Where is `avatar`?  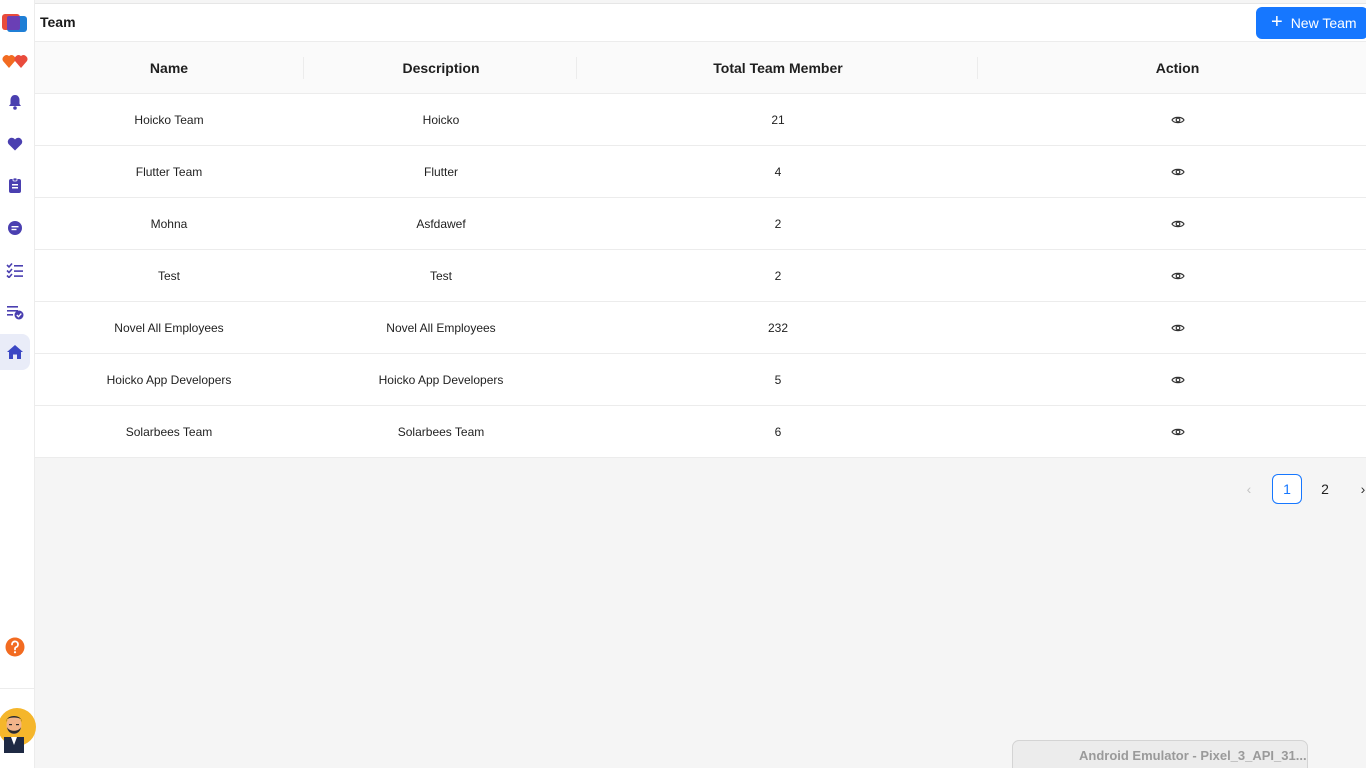
avatar is located at coordinates (18, 729).